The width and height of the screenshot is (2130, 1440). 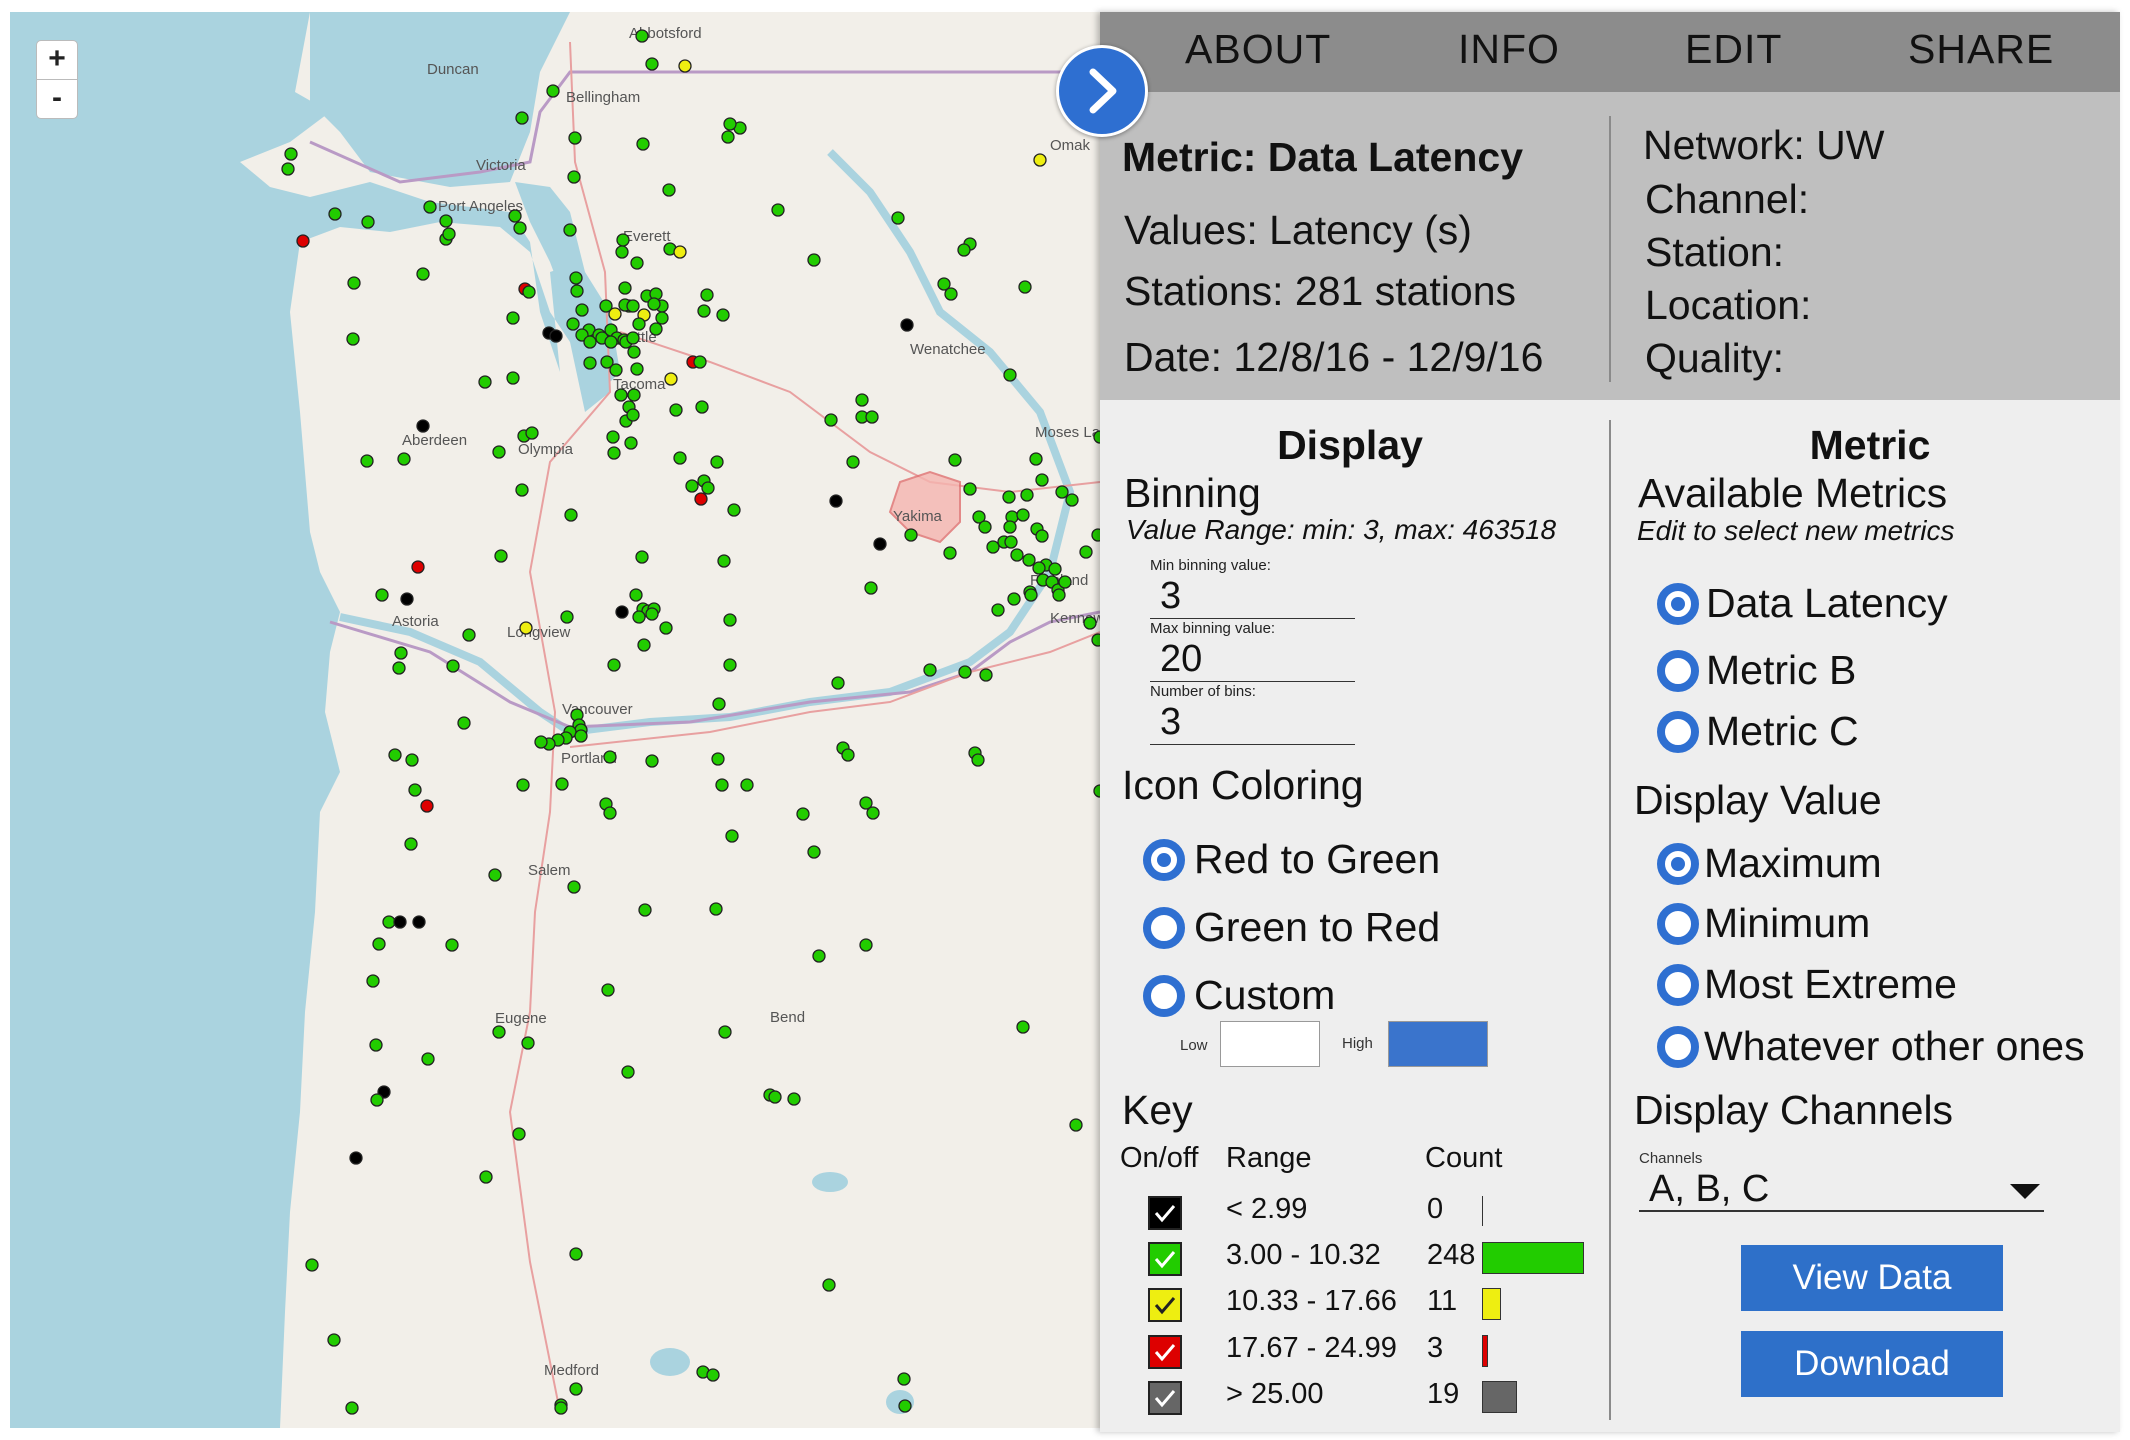 What do you see at coordinates (1678, 924) in the screenshot?
I see `radio-icon` at bounding box center [1678, 924].